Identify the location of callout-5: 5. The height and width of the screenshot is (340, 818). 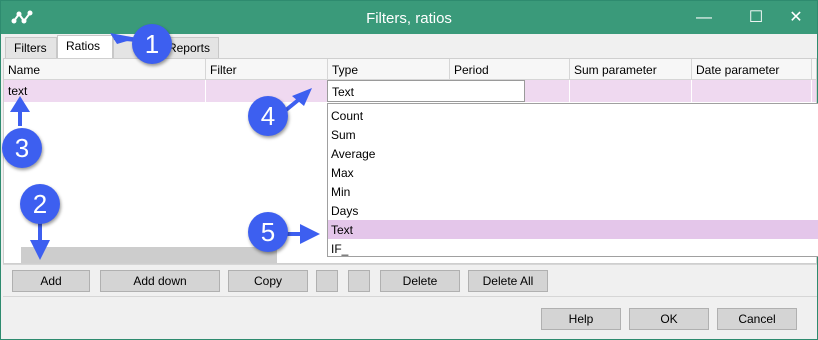
(268, 232).